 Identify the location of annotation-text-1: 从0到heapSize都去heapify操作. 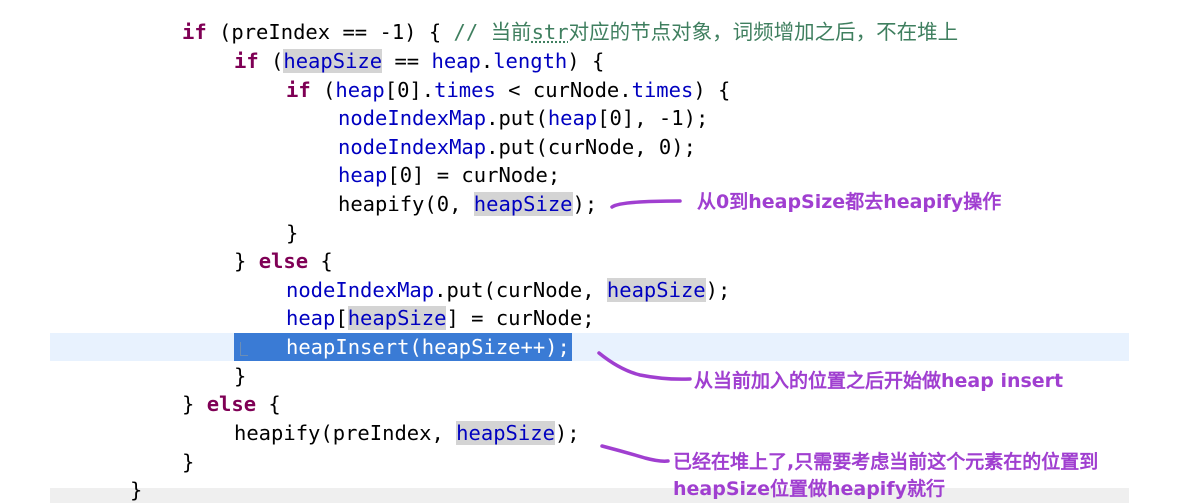
(849, 202).